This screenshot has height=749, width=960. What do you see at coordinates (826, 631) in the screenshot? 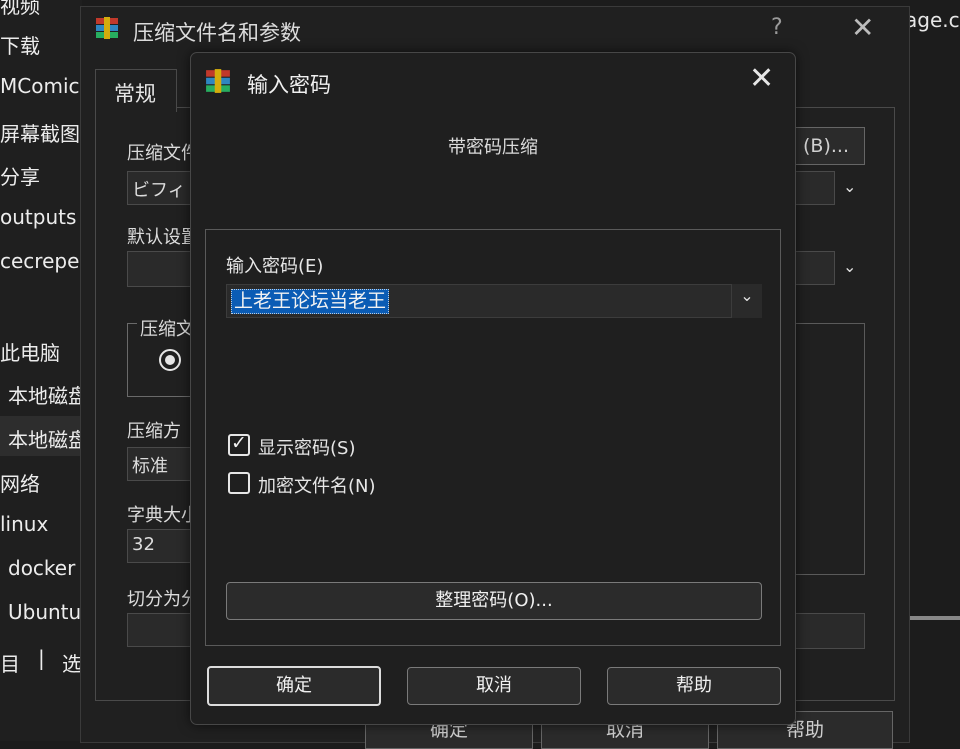
I see `split-volumes-right` at bounding box center [826, 631].